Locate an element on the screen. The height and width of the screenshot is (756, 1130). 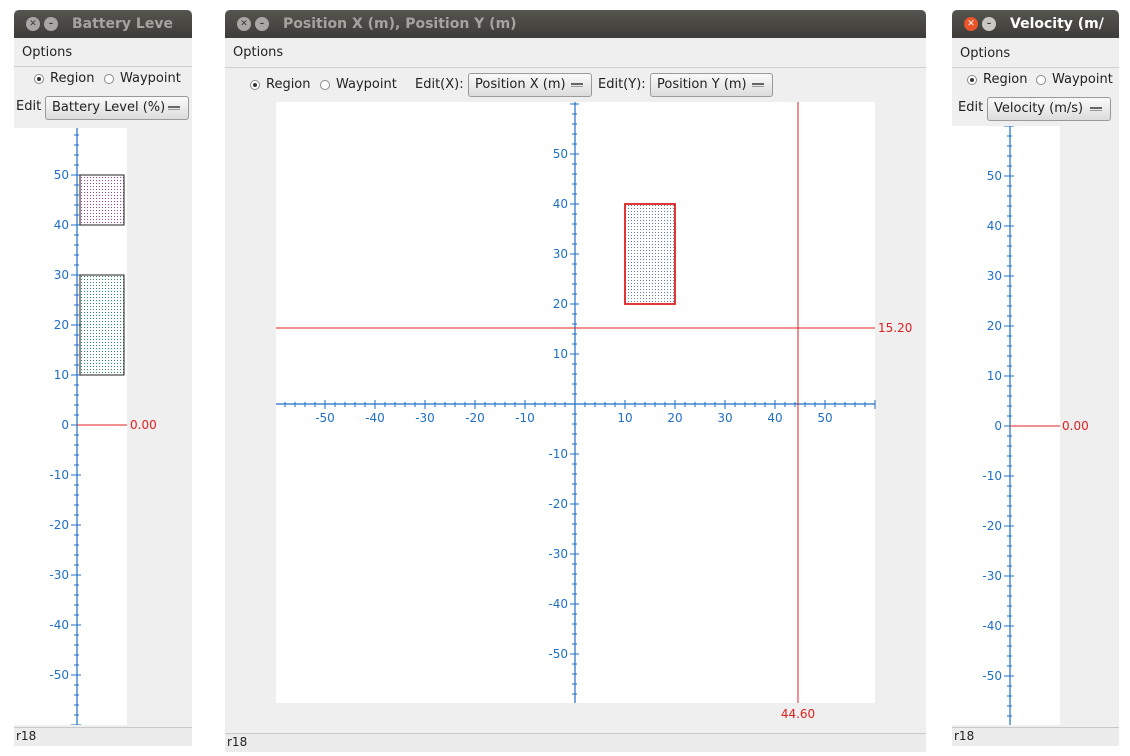
edit-variable-select: Battery Level (%) is located at coordinates (117, 108).